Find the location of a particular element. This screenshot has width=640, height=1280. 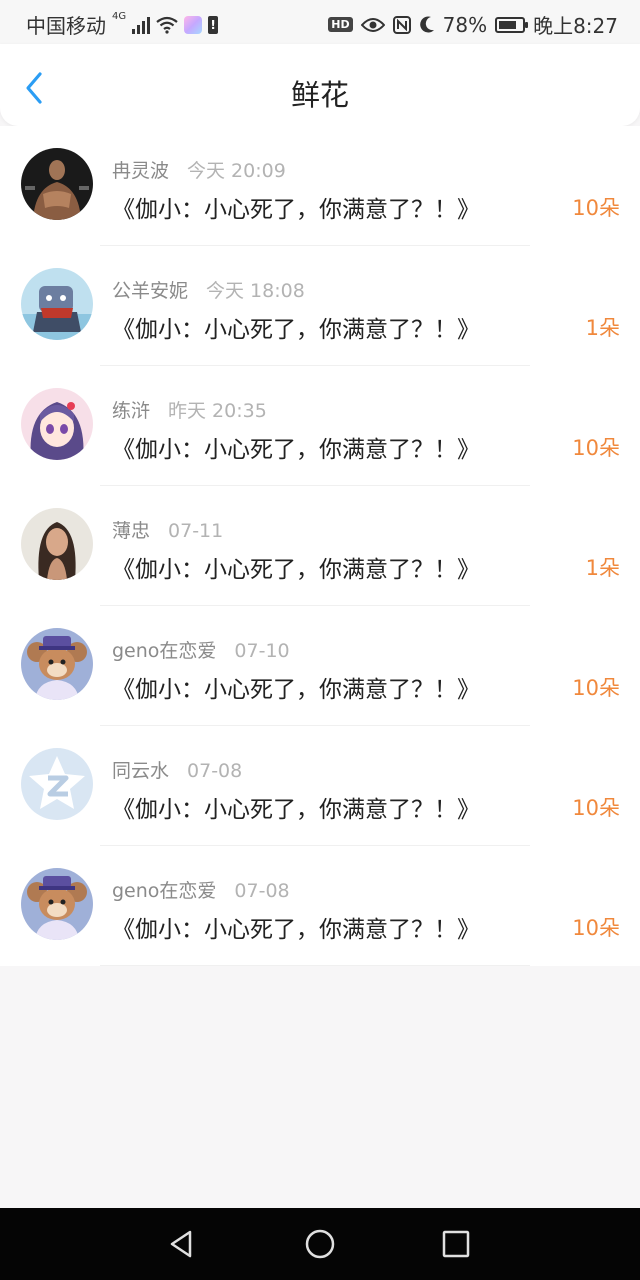

eye-icon is located at coordinates (372, 24).